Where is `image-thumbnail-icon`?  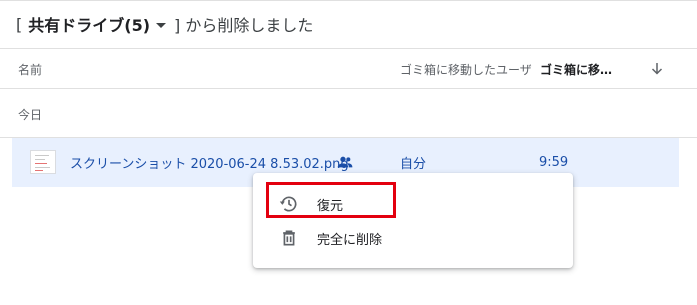
image-thumbnail-icon is located at coordinates (43, 162).